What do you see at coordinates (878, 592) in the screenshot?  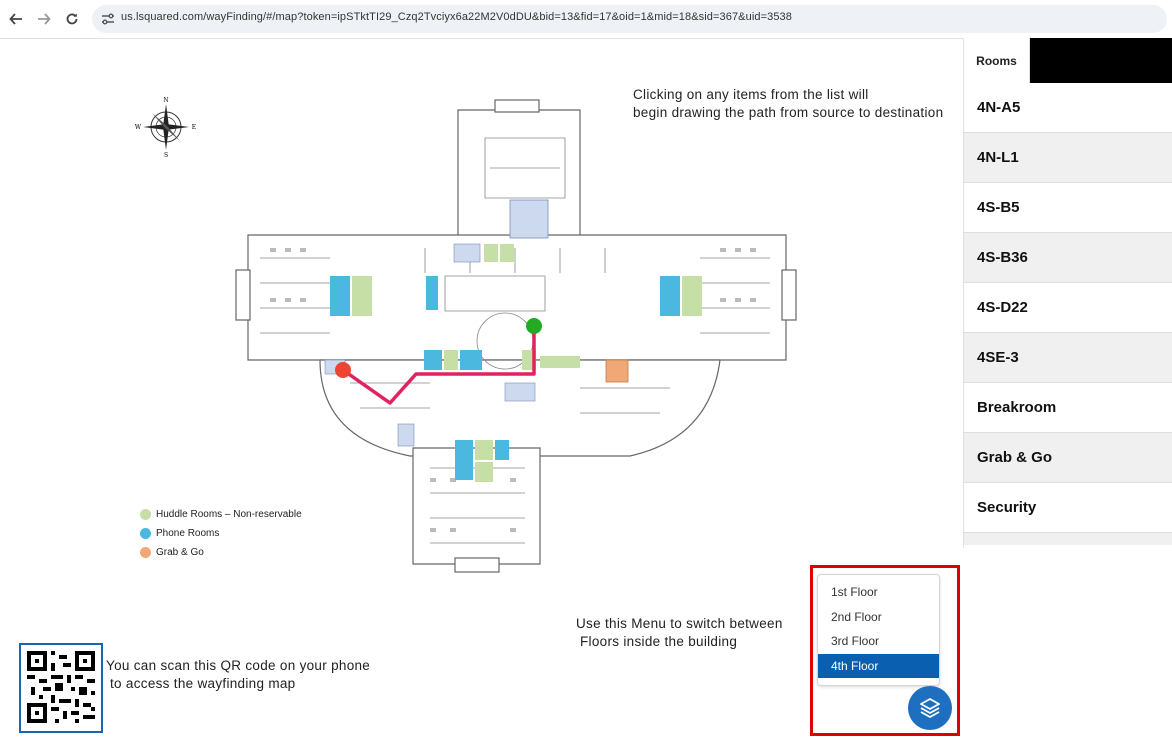 I see `floor-option-1: 1st Floor` at bounding box center [878, 592].